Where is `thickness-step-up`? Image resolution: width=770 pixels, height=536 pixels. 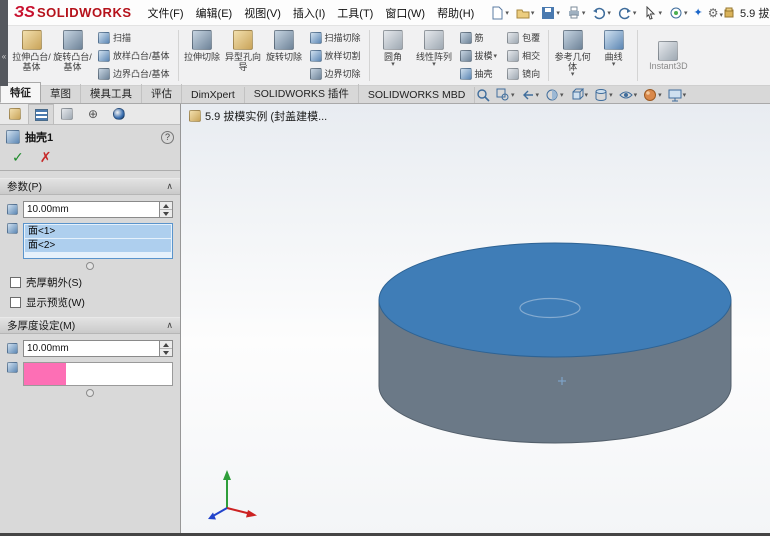
thickness-step-up is located at coordinates (166, 206).